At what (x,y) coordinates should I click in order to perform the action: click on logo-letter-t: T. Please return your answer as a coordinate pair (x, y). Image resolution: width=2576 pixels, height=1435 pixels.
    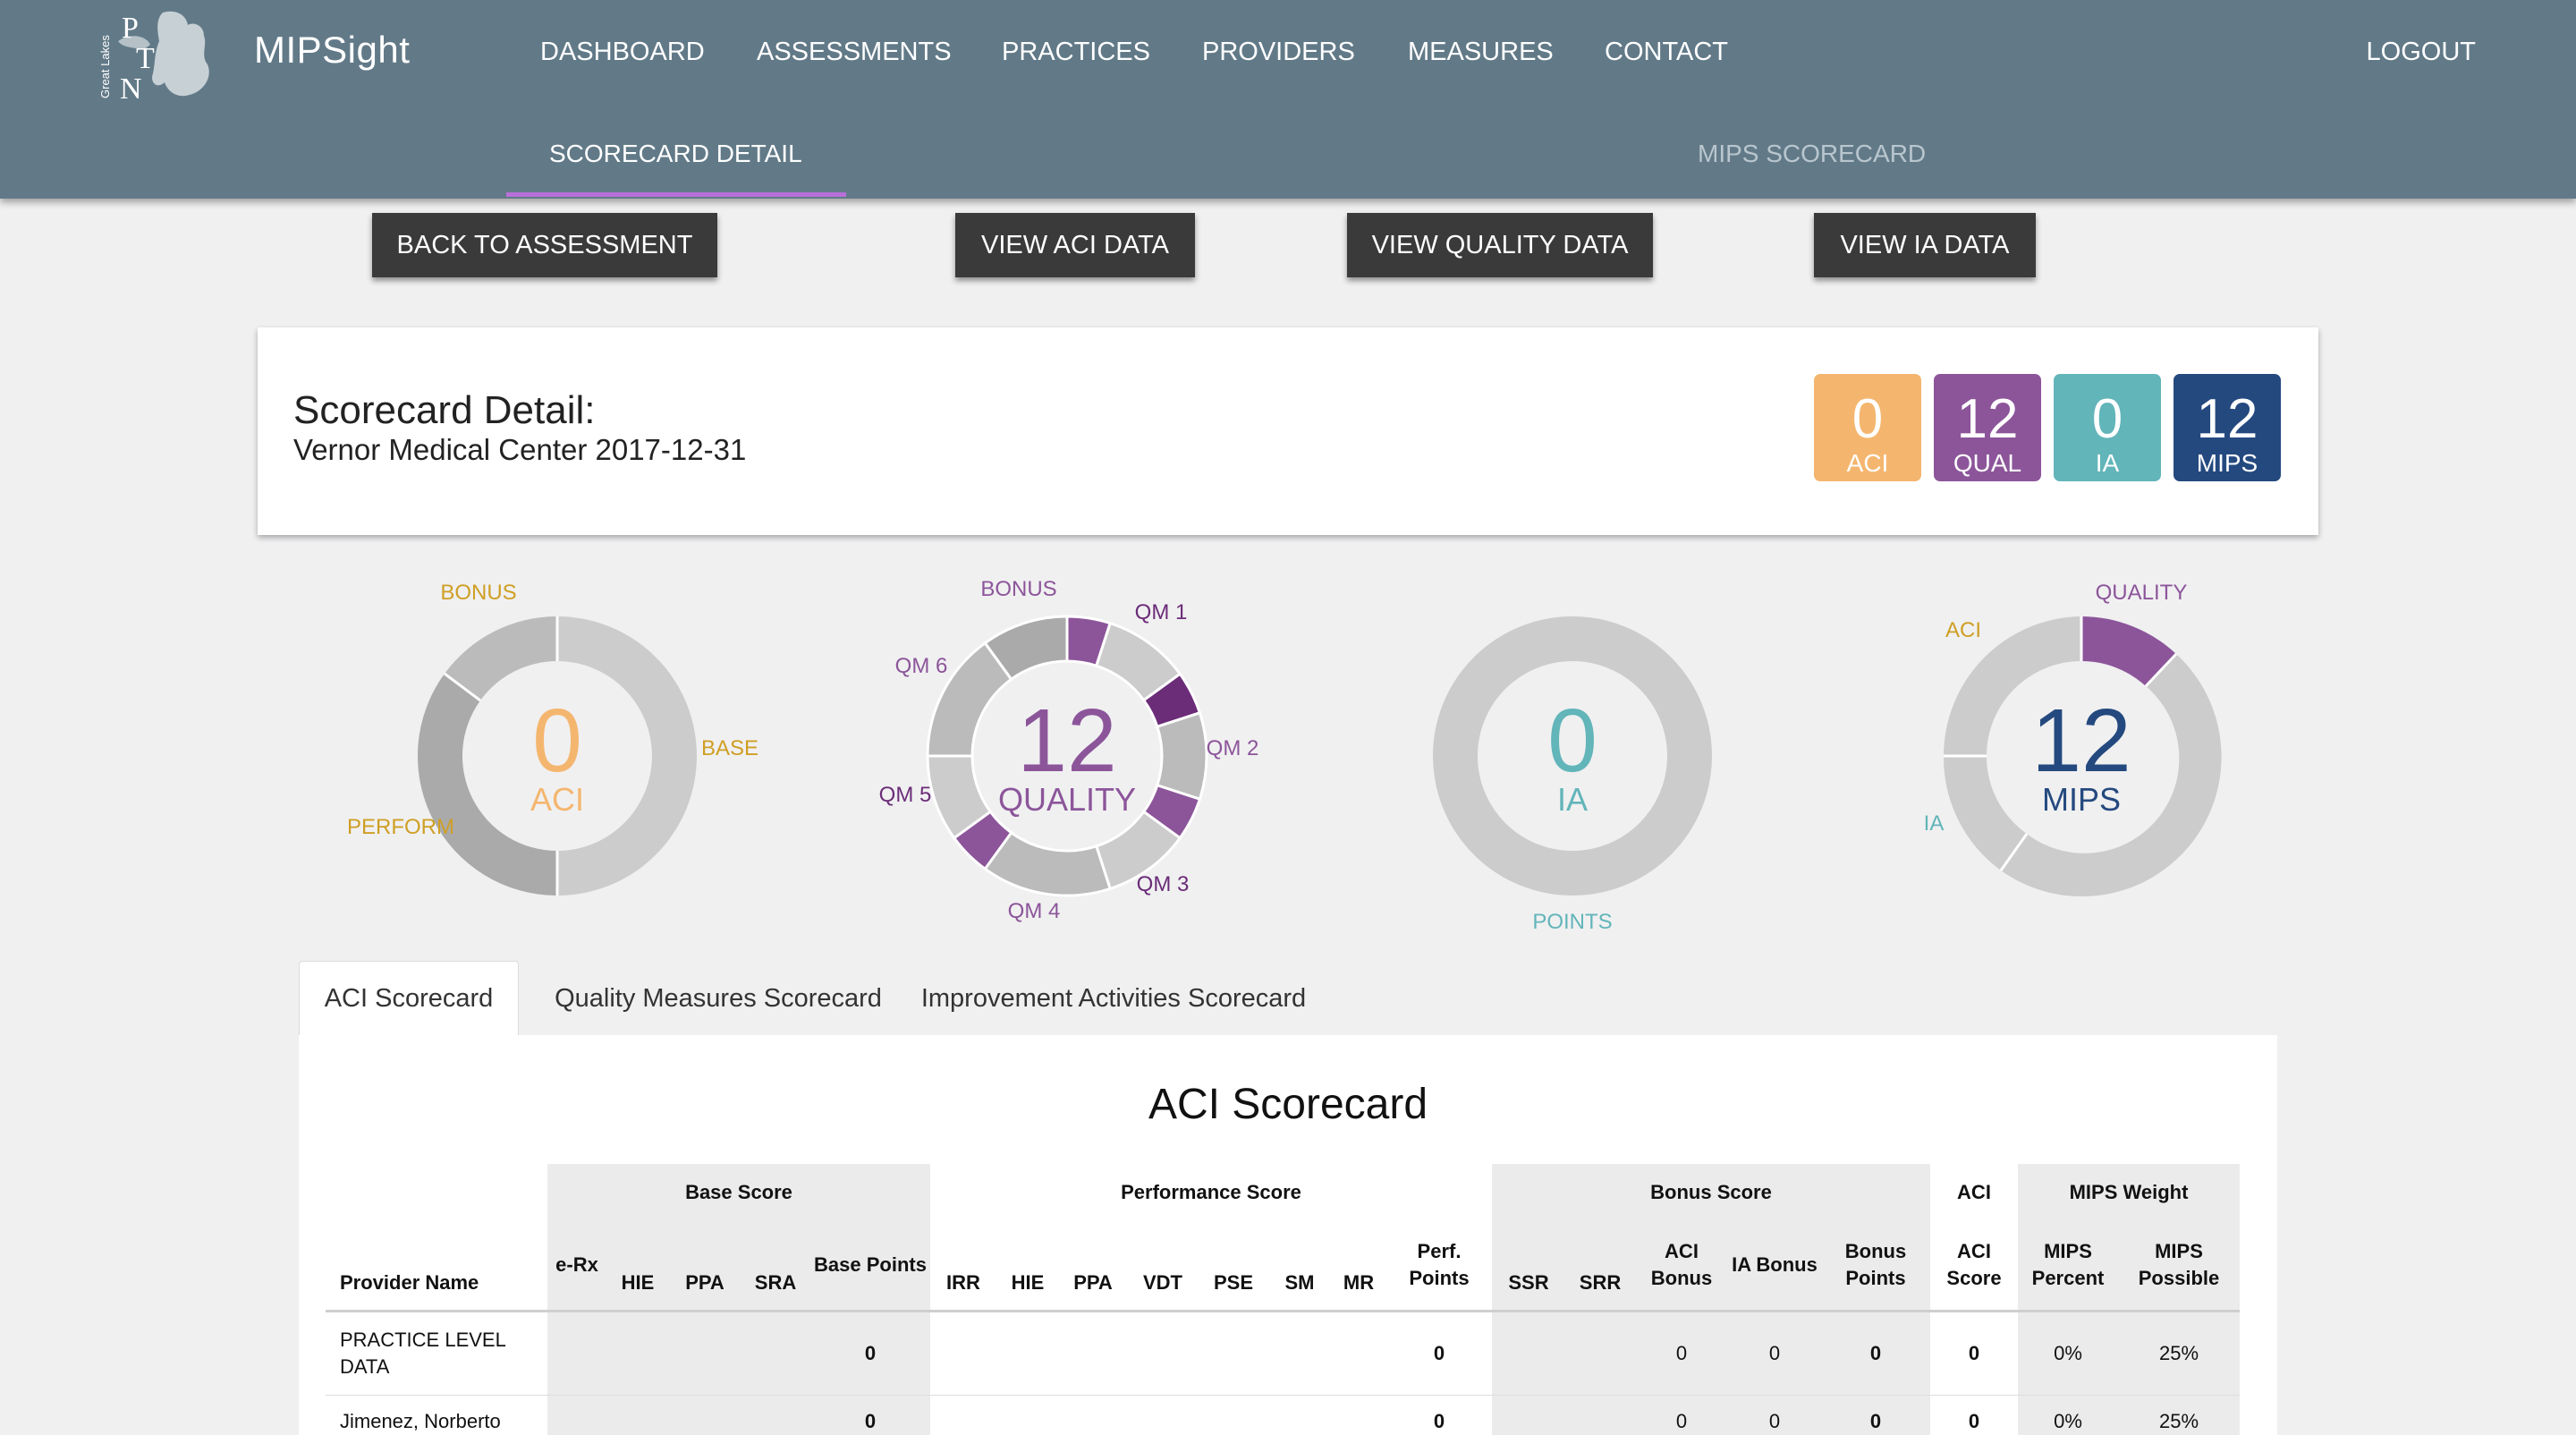
    Looking at the image, I should click on (145, 58).